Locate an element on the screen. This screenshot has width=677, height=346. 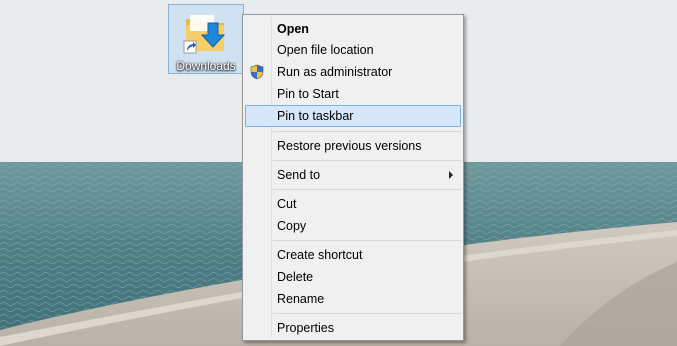
uac-shield-icon is located at coordinates (257, 72).